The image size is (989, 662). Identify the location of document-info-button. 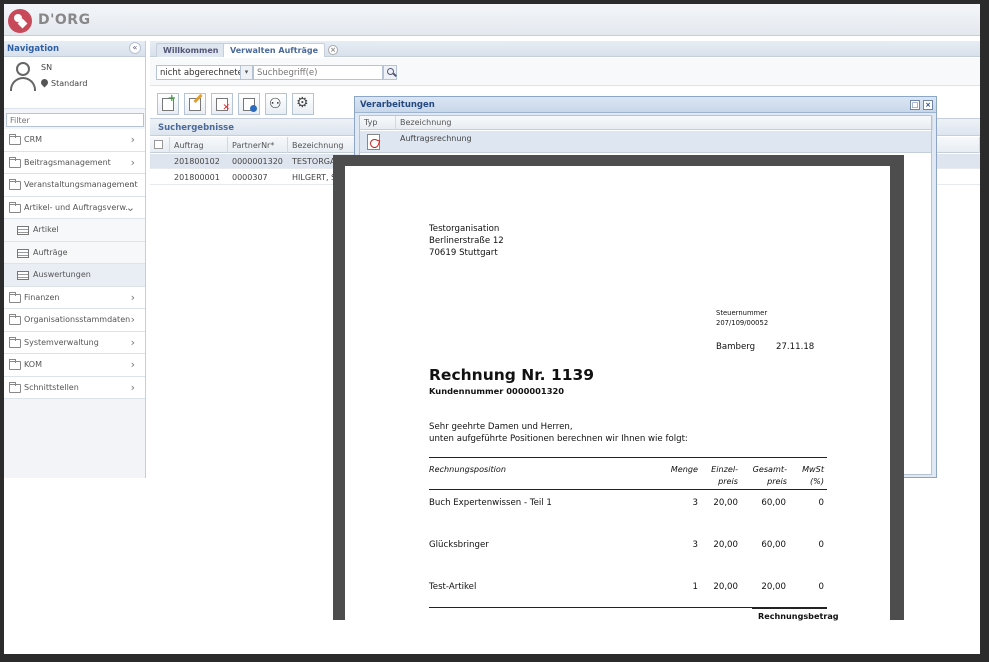
(249, 104).